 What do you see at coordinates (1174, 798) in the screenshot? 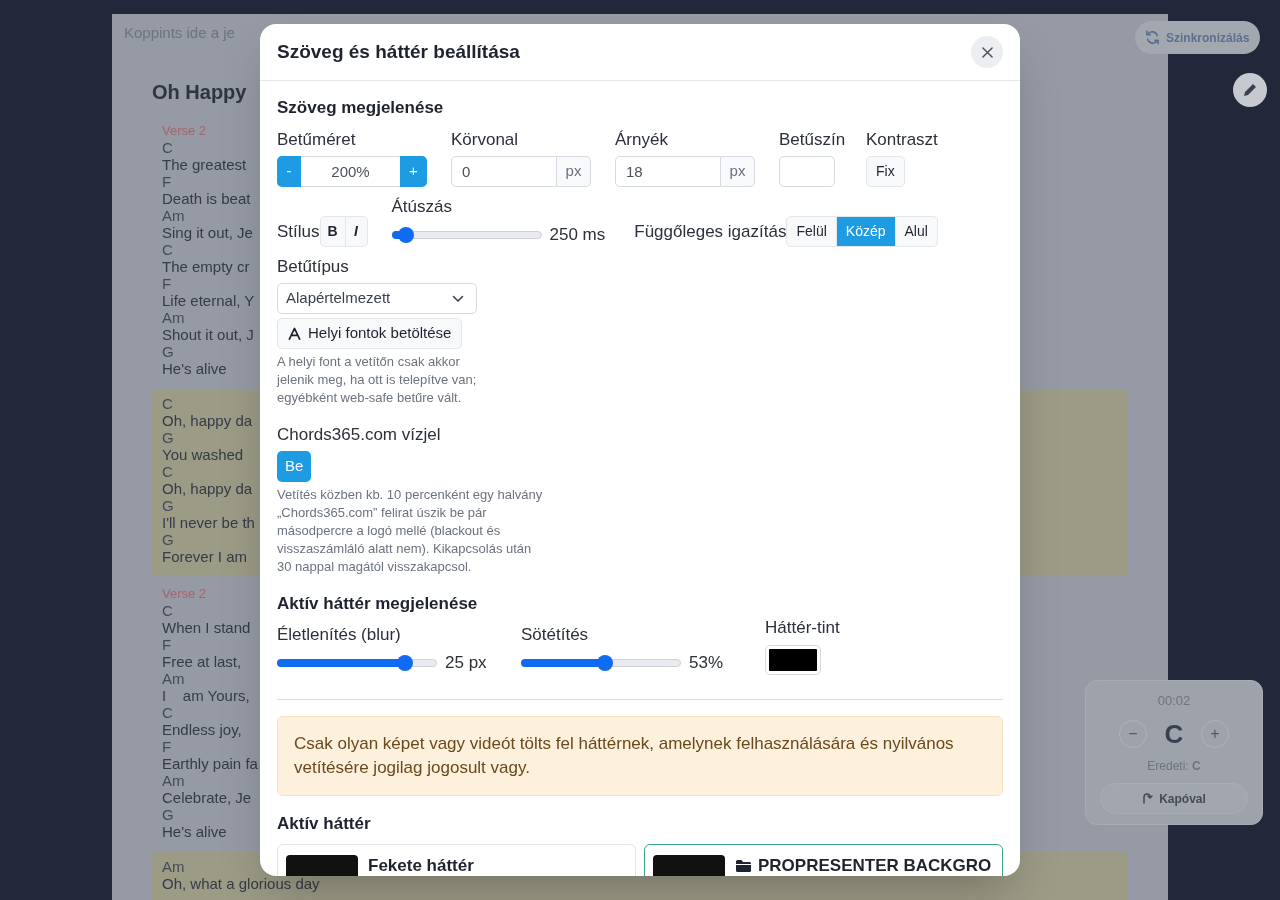
I see `capo-button: Kapóval` at bounding box center [1174, 798].